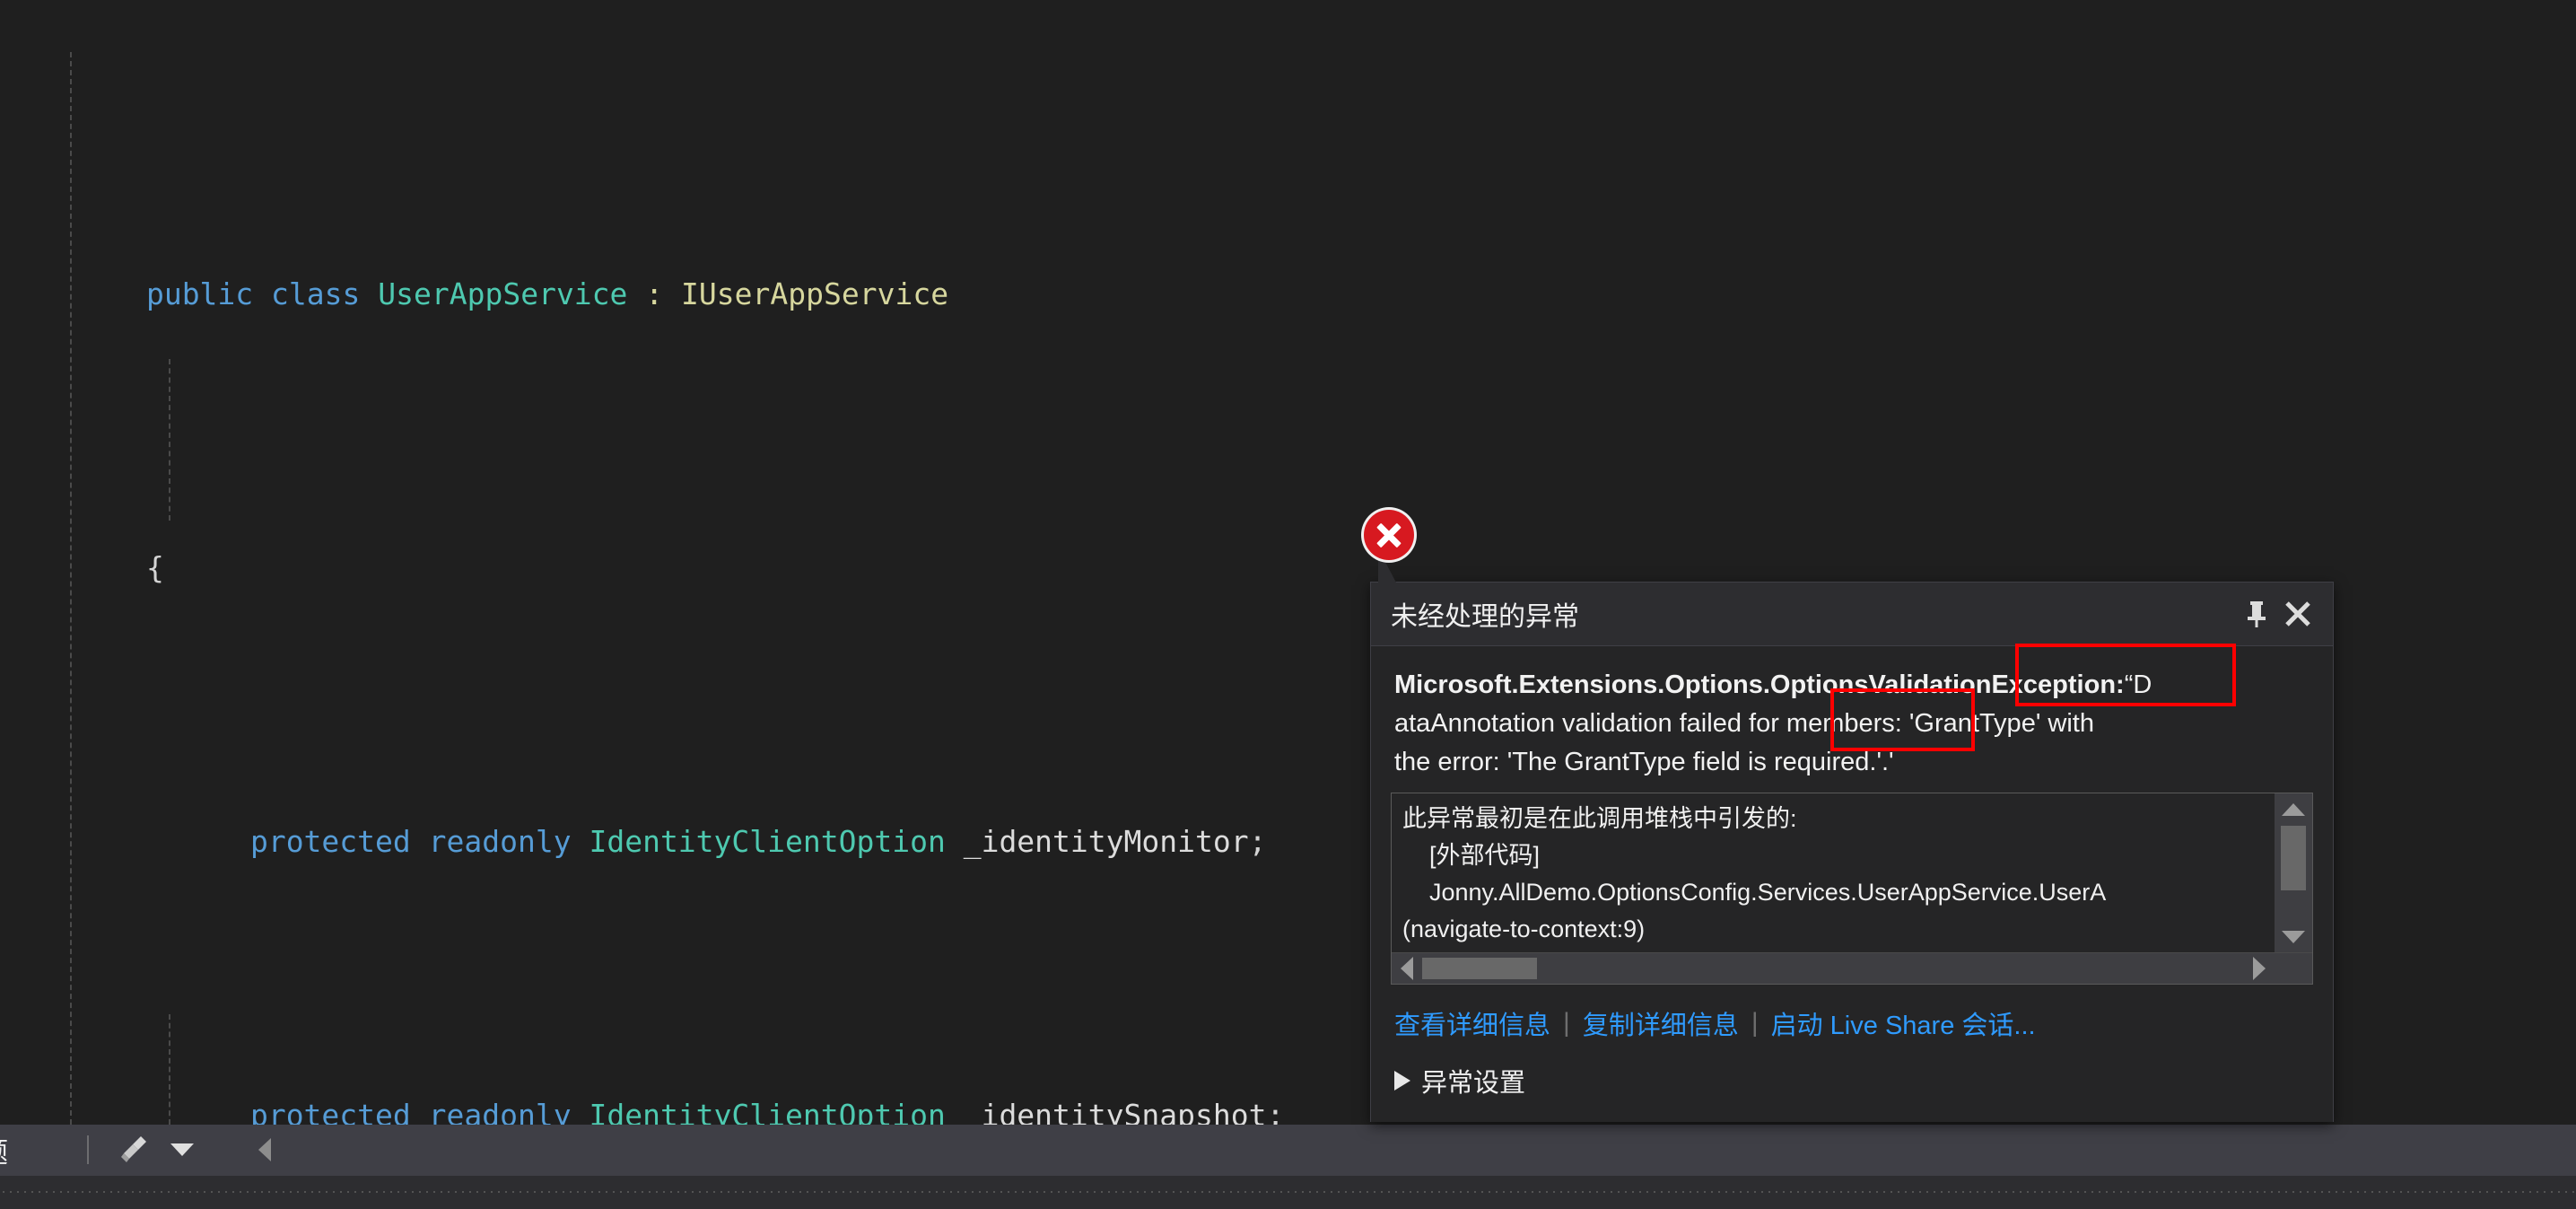  Describe the element at coordinates (135, 1150) in the screenshot. I see `broom-icon` at that location.